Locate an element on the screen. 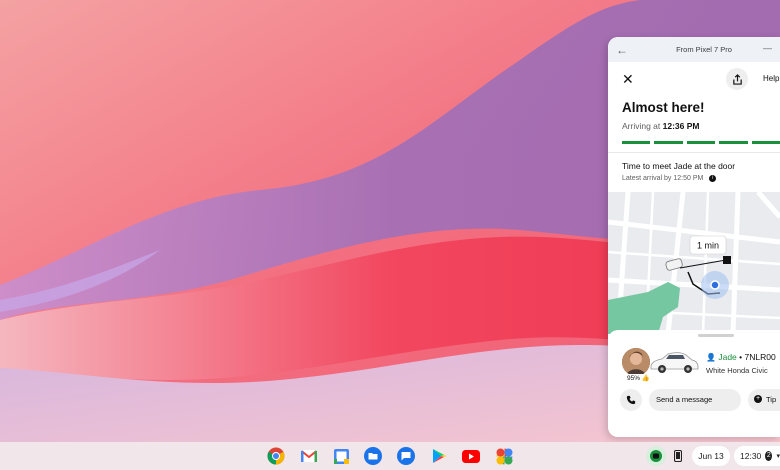 The width and height of the screenshot is (780, 470). license-plate: • 7NLR00 is located at coordinates (757, 357).